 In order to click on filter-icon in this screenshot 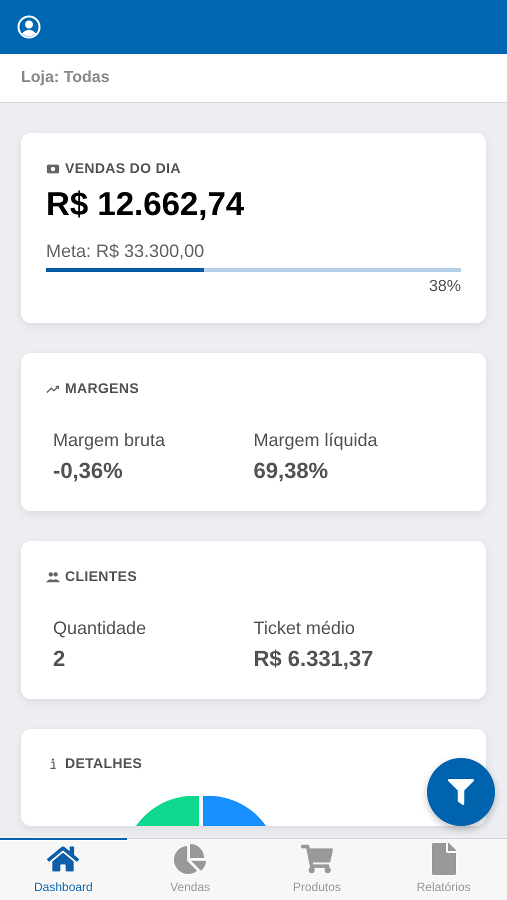, I will do `click(461, 792)`.